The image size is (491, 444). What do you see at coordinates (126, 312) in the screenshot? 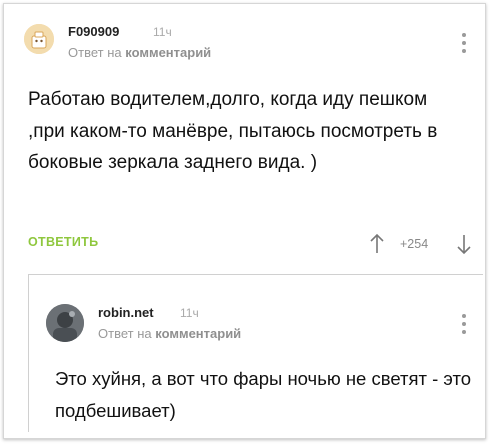
I see `reply-username: robin.net` at bounding box center [126, 312].